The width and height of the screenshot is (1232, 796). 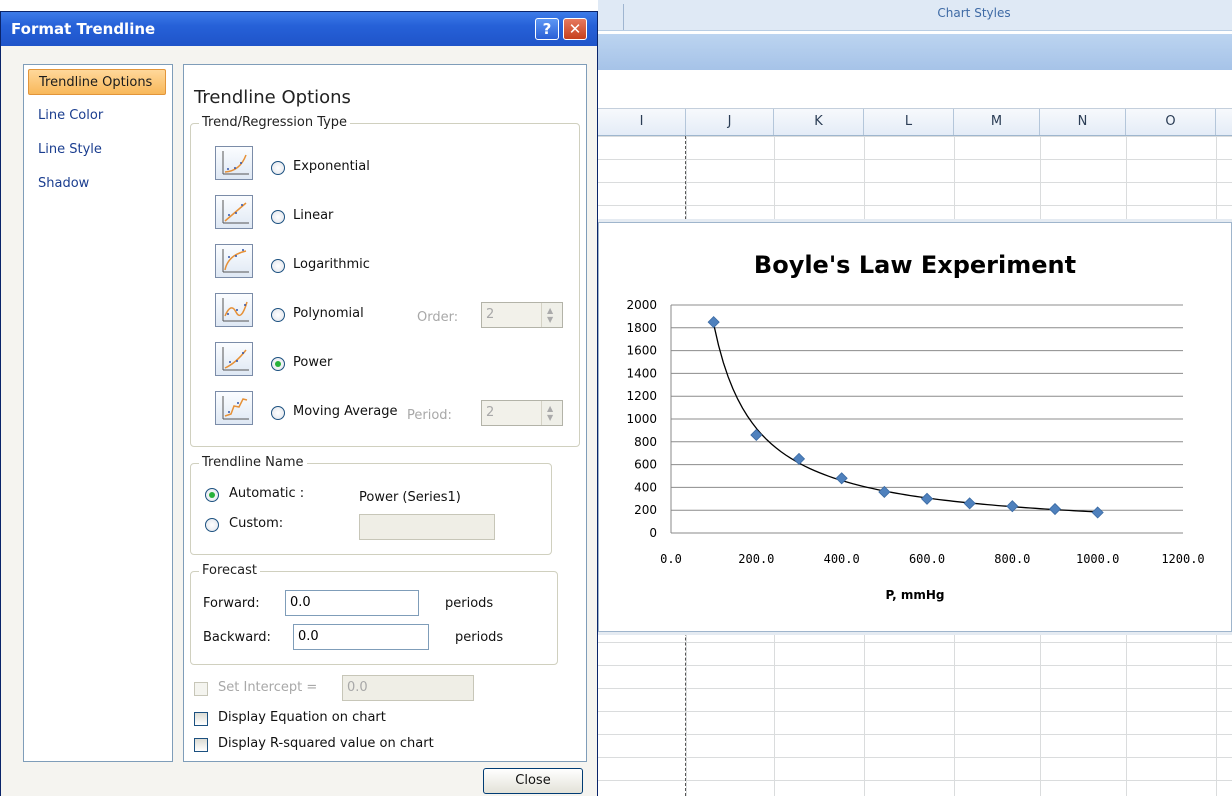 What do you see at coordinates (201, 719) in the screenshot?
I see `display-equation-checkbox` at bounding box center [201, 719].